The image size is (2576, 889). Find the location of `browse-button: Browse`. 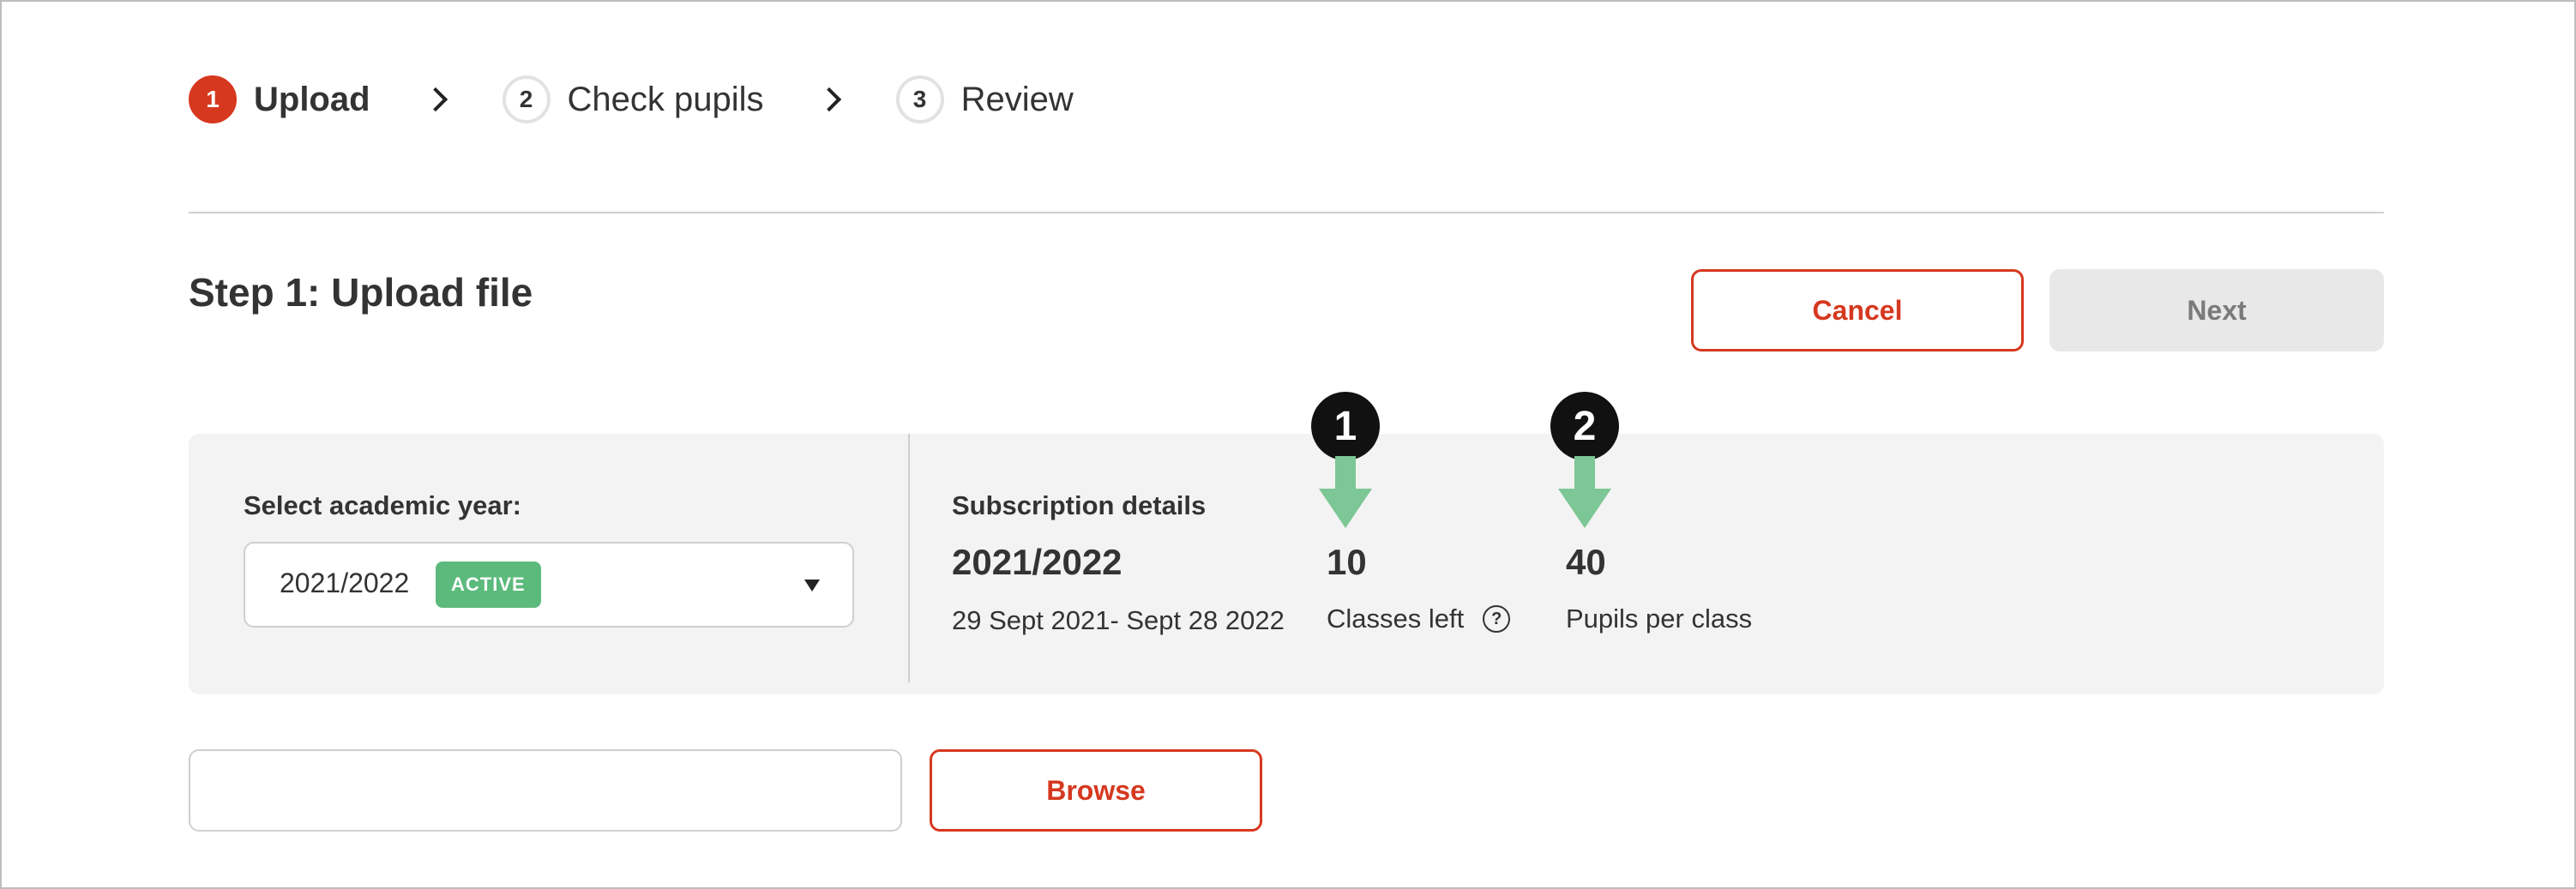

browse-button: Browse is located at coordinates (1096, 790).